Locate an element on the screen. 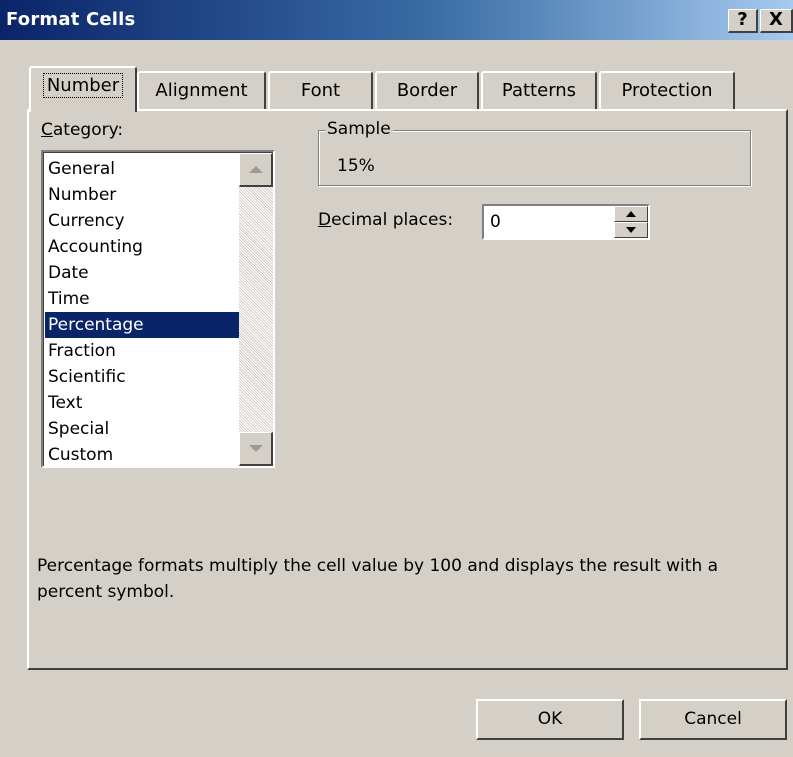 This screenshot has width=793, height=757. category-label-rest: ategory: is located at coordinates (88, 130).